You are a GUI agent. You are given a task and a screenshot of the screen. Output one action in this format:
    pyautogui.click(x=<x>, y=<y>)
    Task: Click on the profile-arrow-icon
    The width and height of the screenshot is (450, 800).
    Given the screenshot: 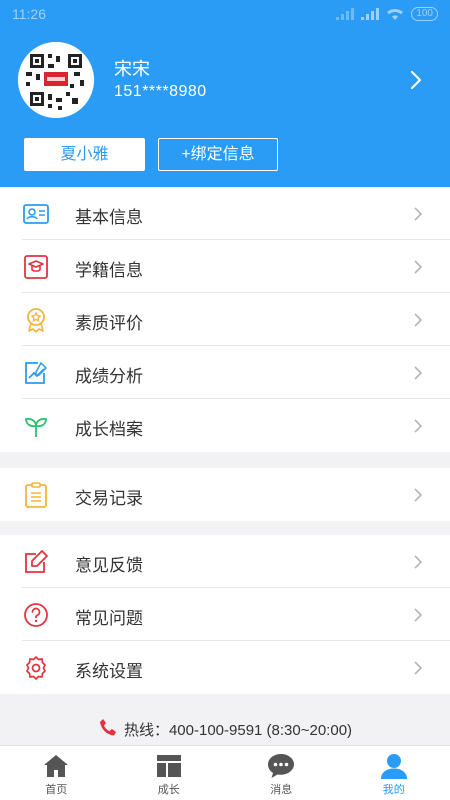 What is the action you would take?
    pyautogui.click(x=416, y=80)
    